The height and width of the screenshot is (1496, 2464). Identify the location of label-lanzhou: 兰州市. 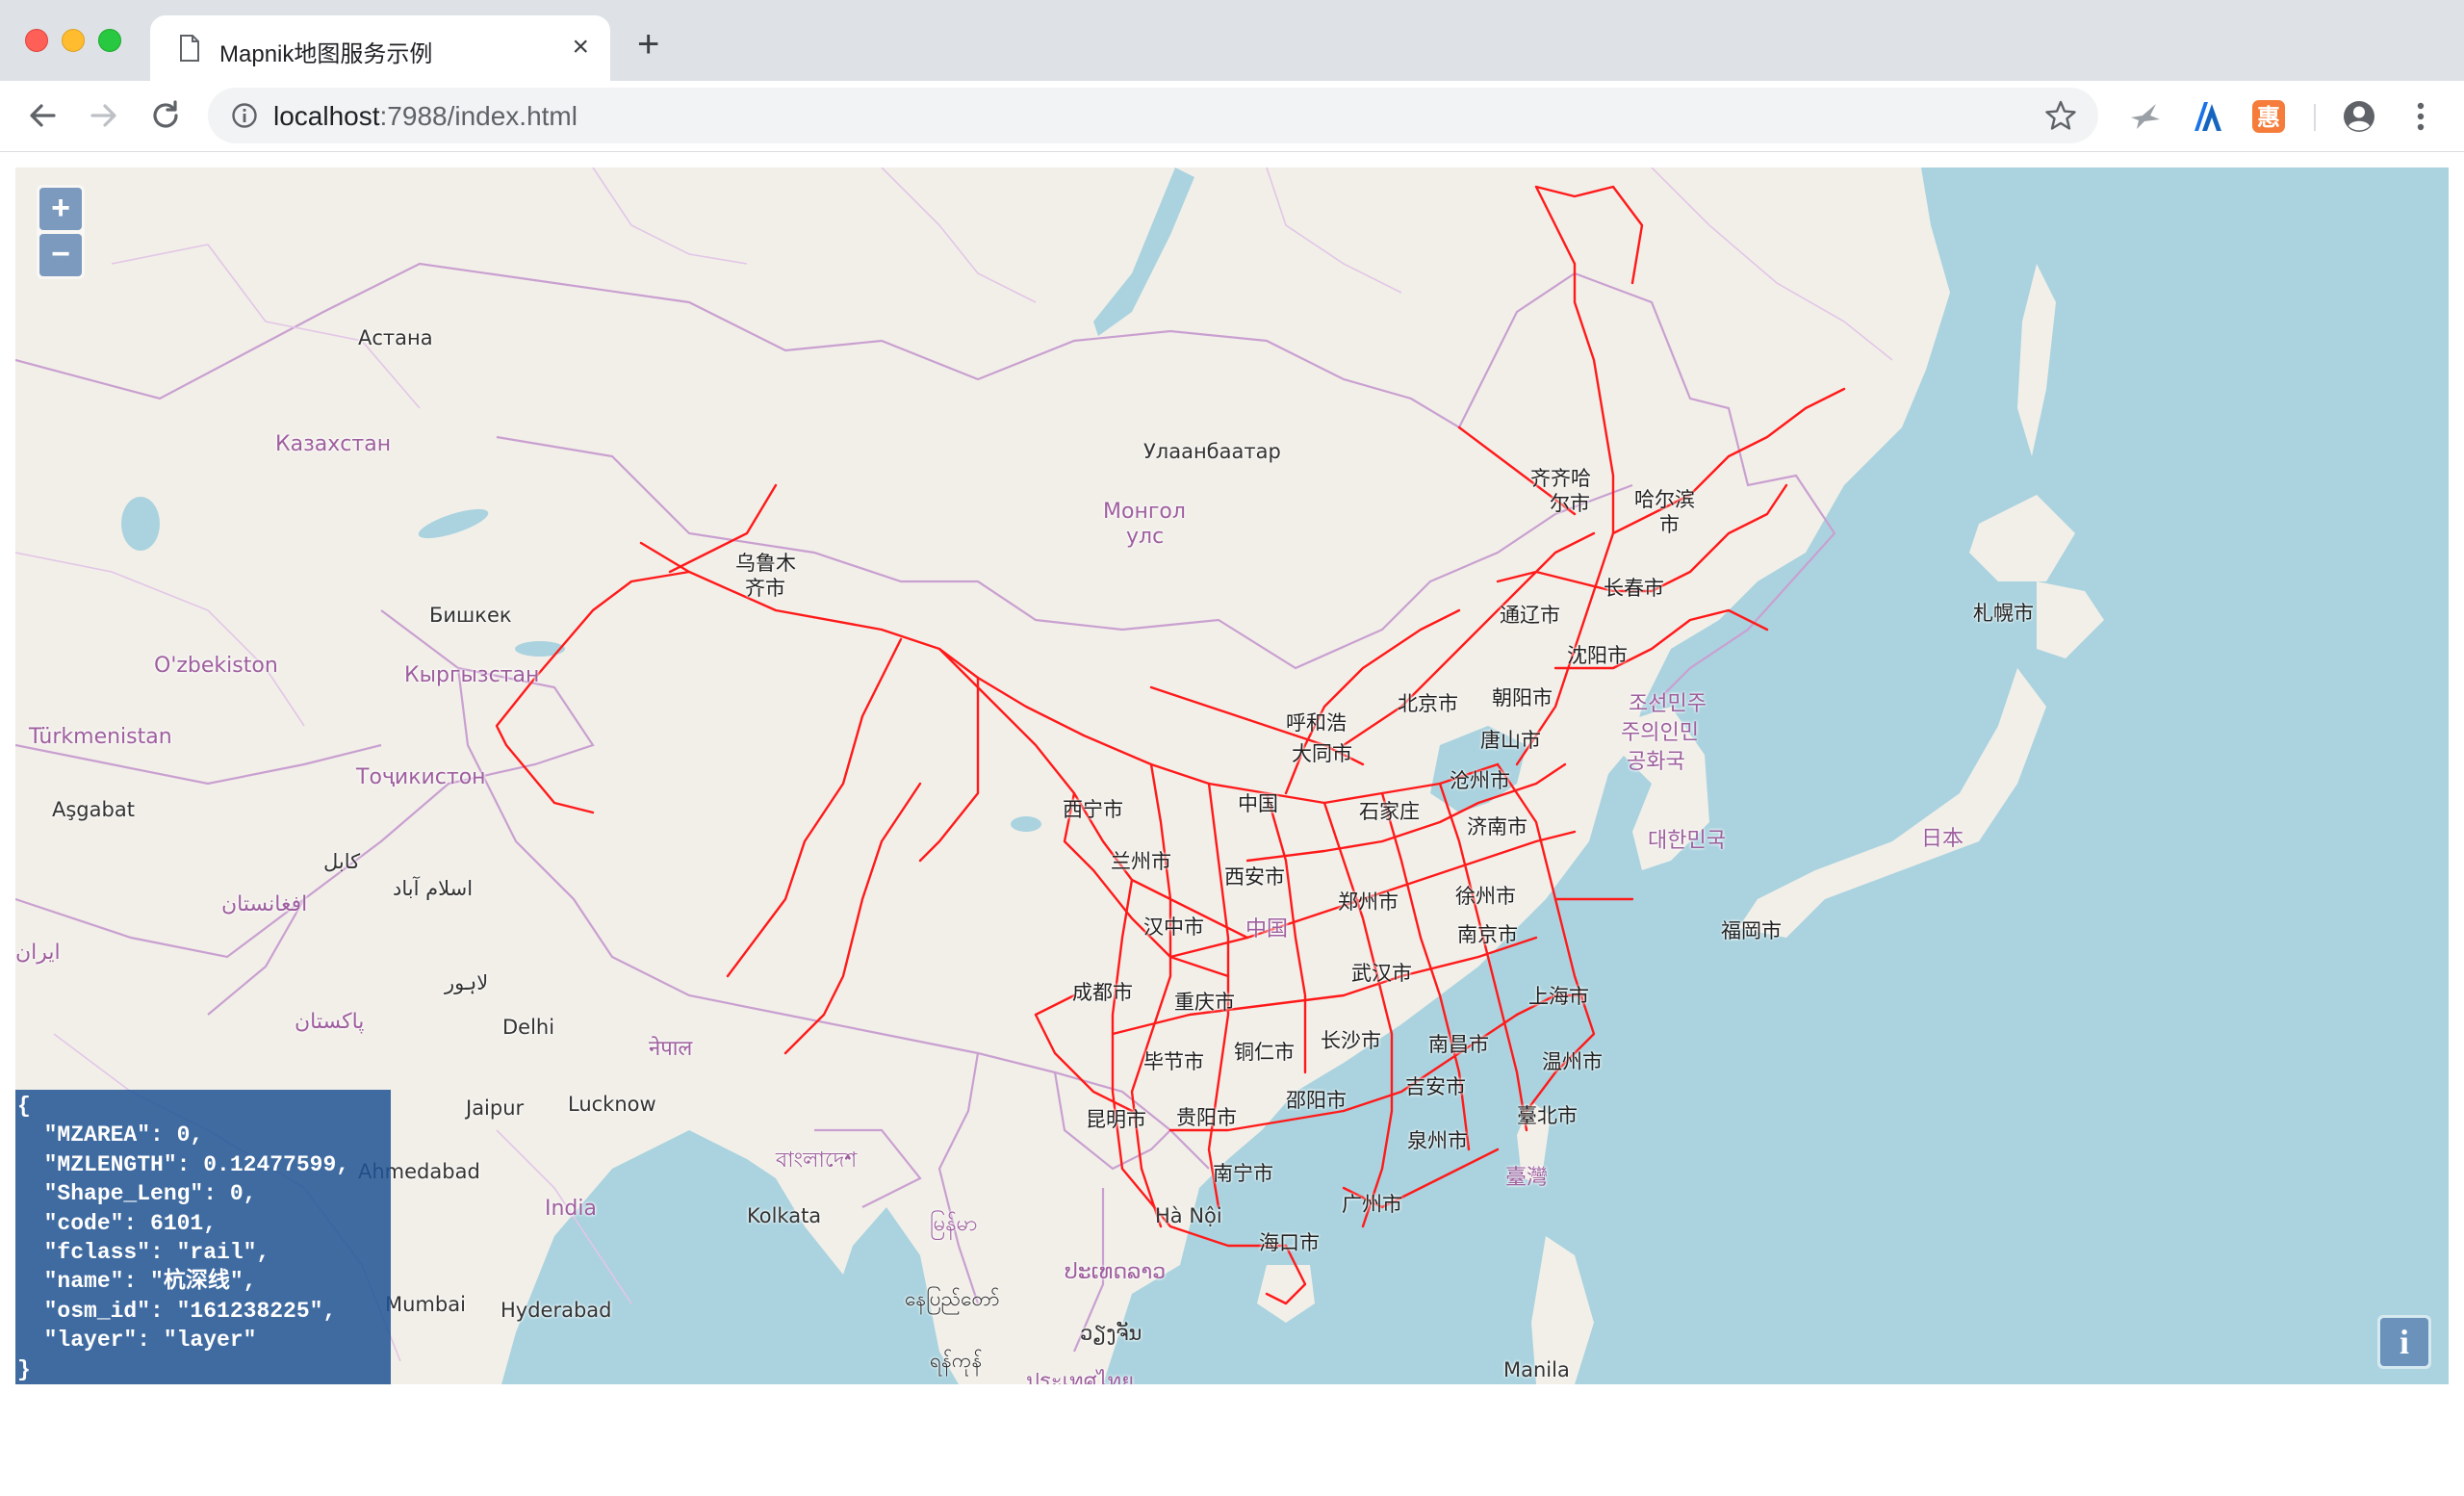
(1141, 862).